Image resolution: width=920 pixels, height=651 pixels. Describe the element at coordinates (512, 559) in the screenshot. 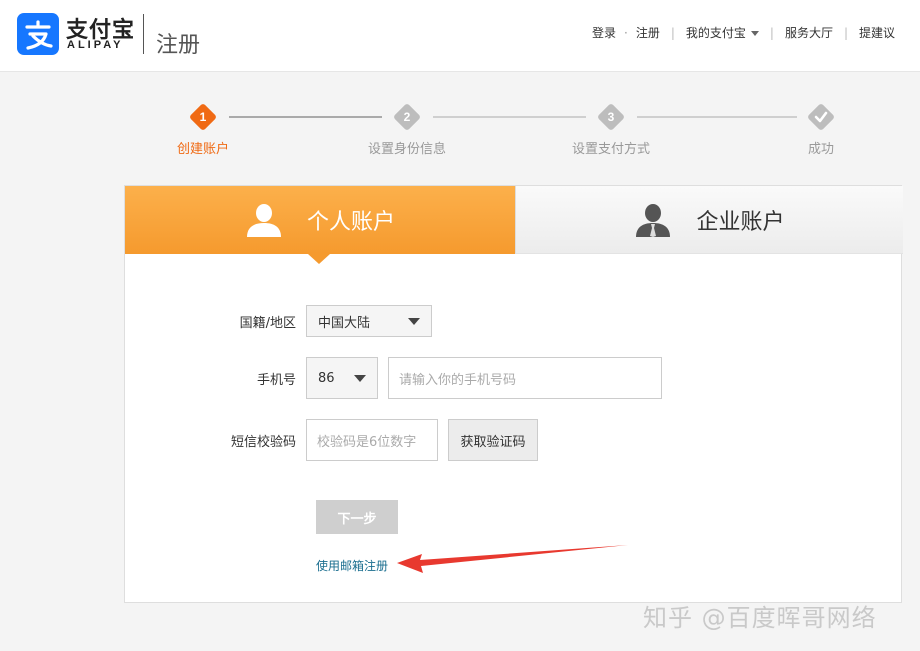

I see `annotation-arrow` at that location.